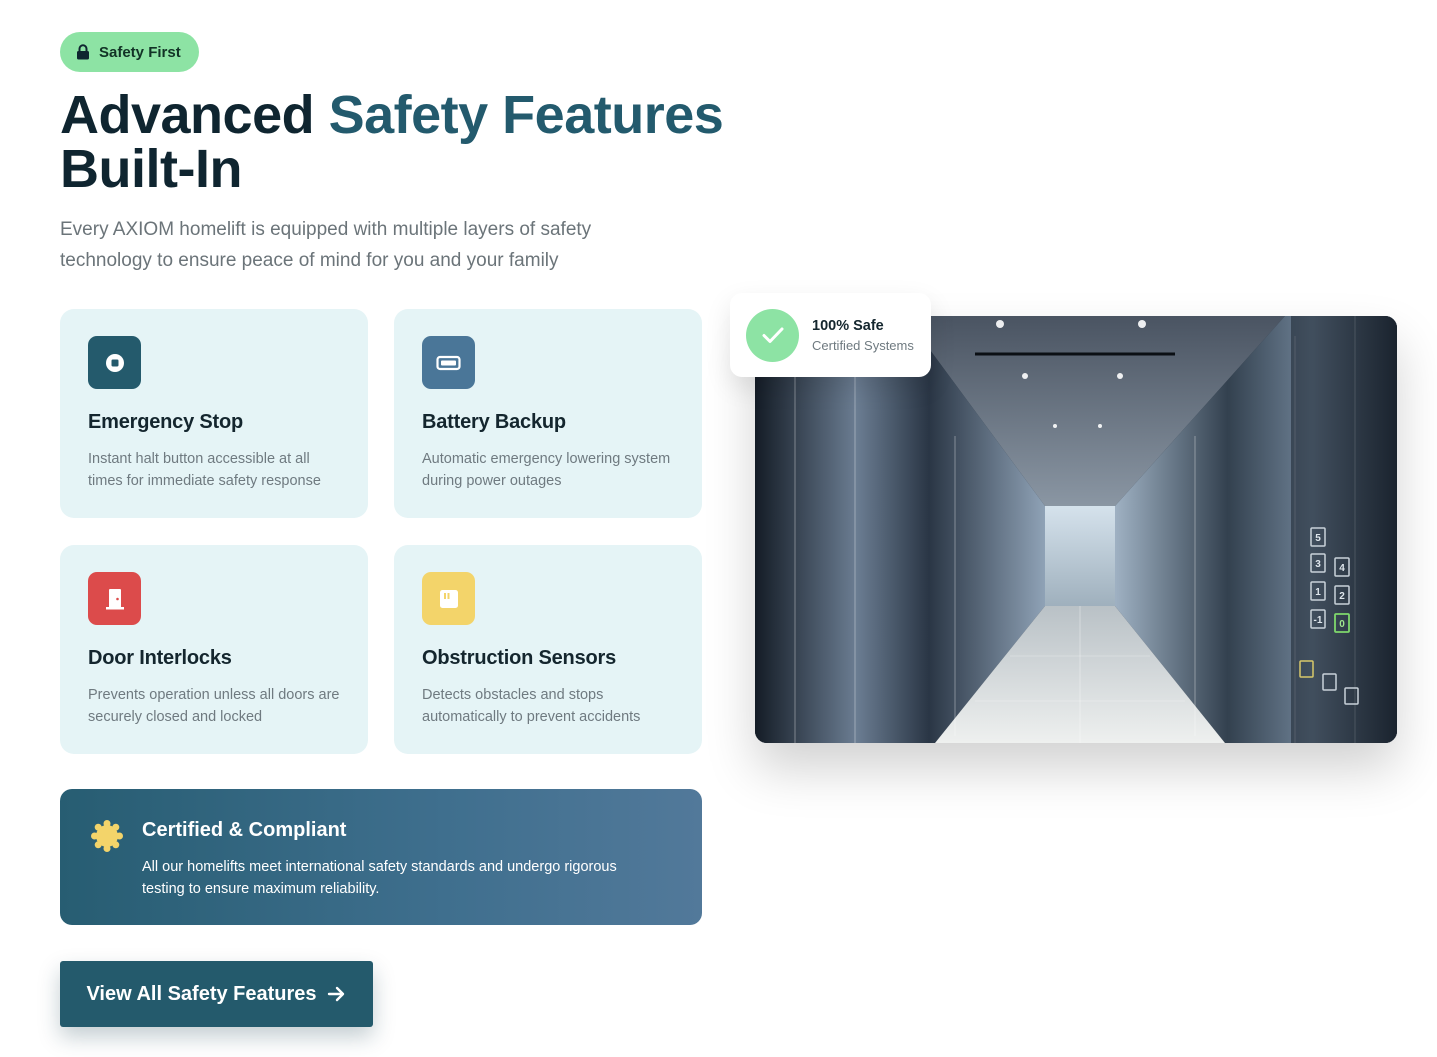  What do you see at coordinates (830, 335) in the screenshot?
I see `safe-certified-badge: 100% Safe Certified Systems` at bounding box center [830, 335].